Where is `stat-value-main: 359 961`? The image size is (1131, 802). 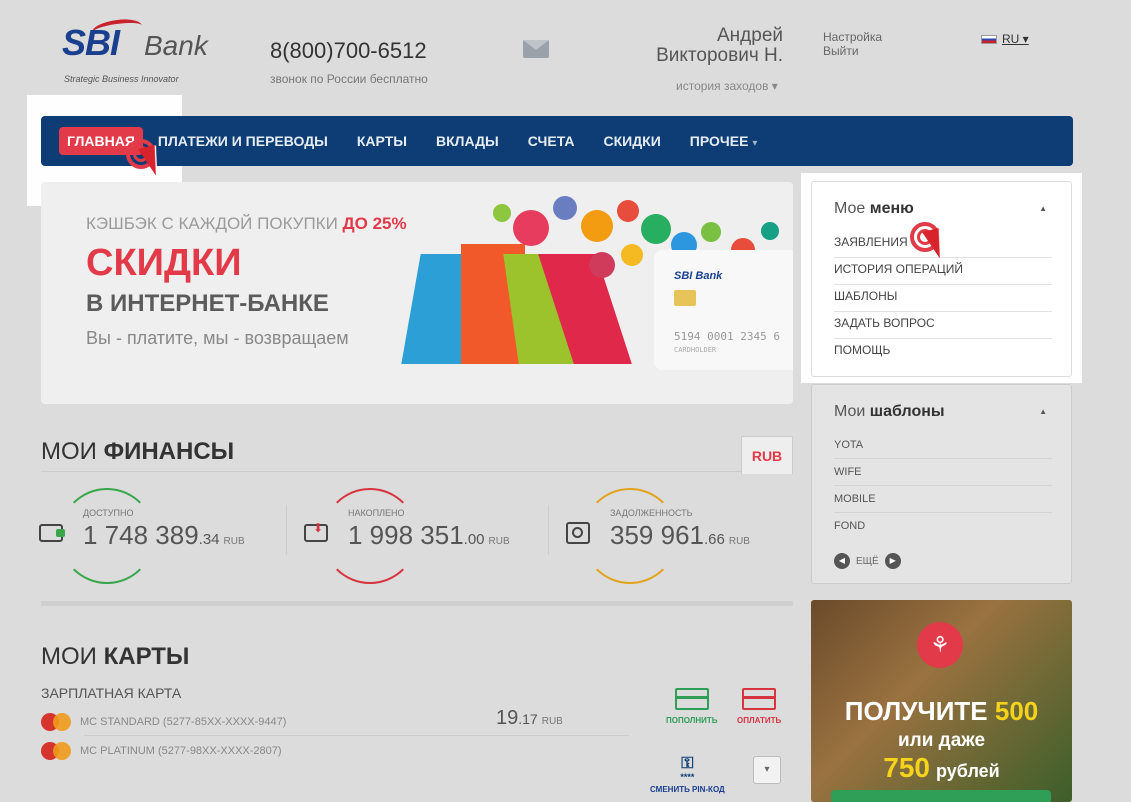
stat-value-main: 359 961 is located at coordinates (657, 535).